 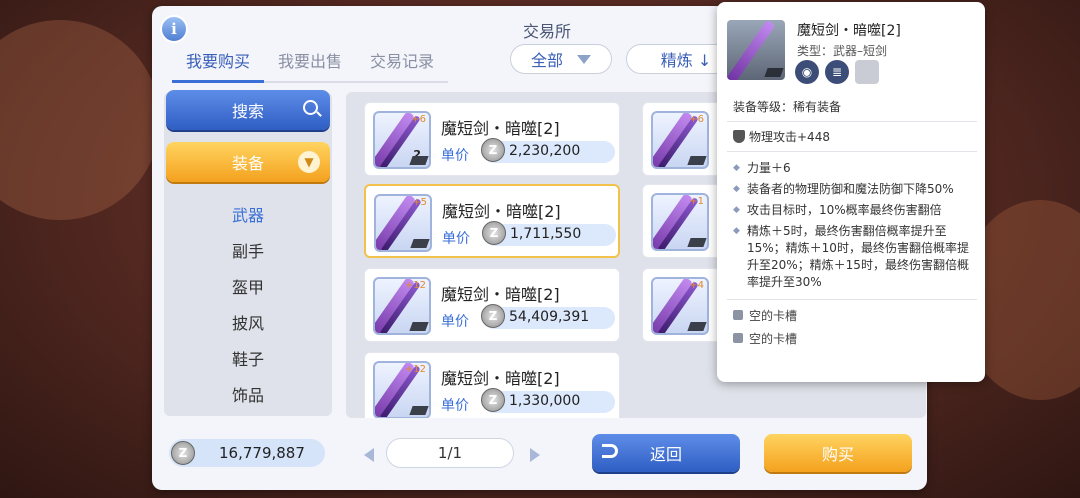 What do you see at coordinates (852, 210) in the screenshot?
I see `tooltip-effect: 攻击目标时，10%概率最终伤害翻倍` at bounding box center [852, 210].